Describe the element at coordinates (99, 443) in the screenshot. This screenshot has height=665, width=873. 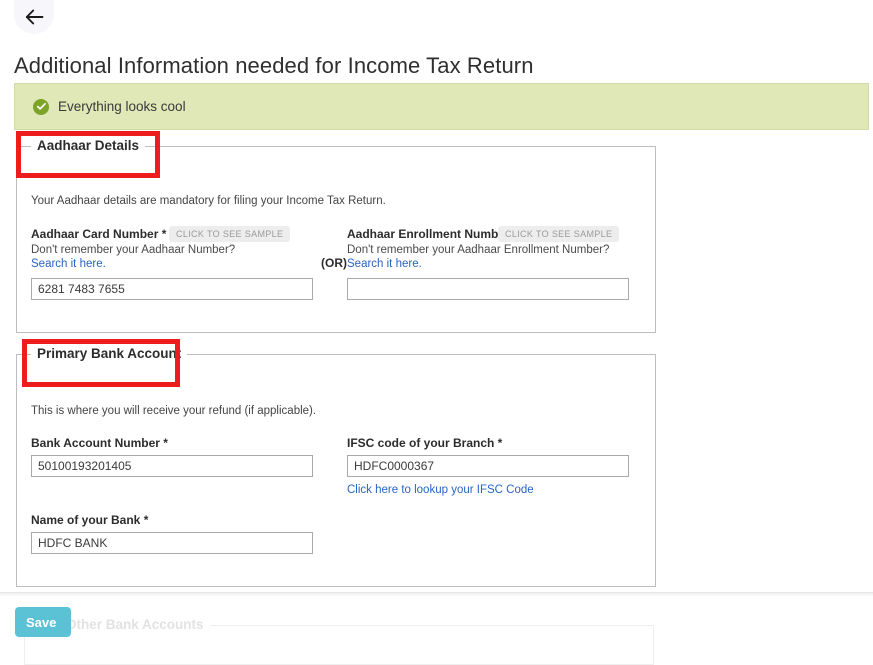
I see `bank-account-number-label: Bank Account Number *` at that location.